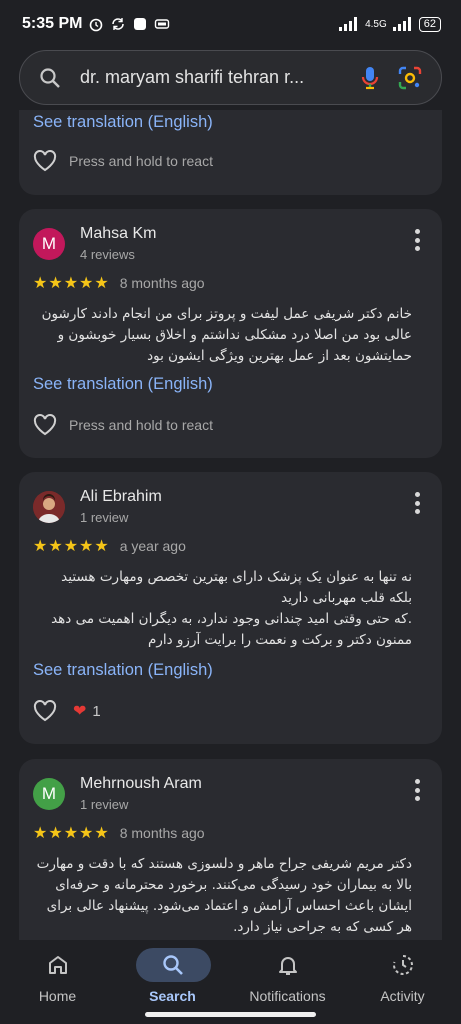  I want to click on reviewer-name: Mahsa Km, so click(118, 234).